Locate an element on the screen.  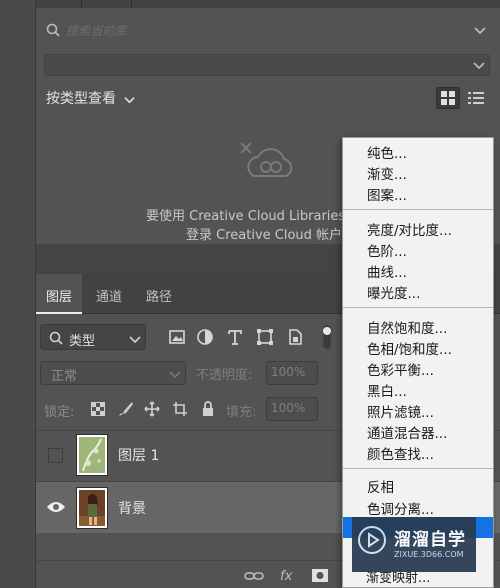
tab-label: 图层 is located at coordinates (59, 297).